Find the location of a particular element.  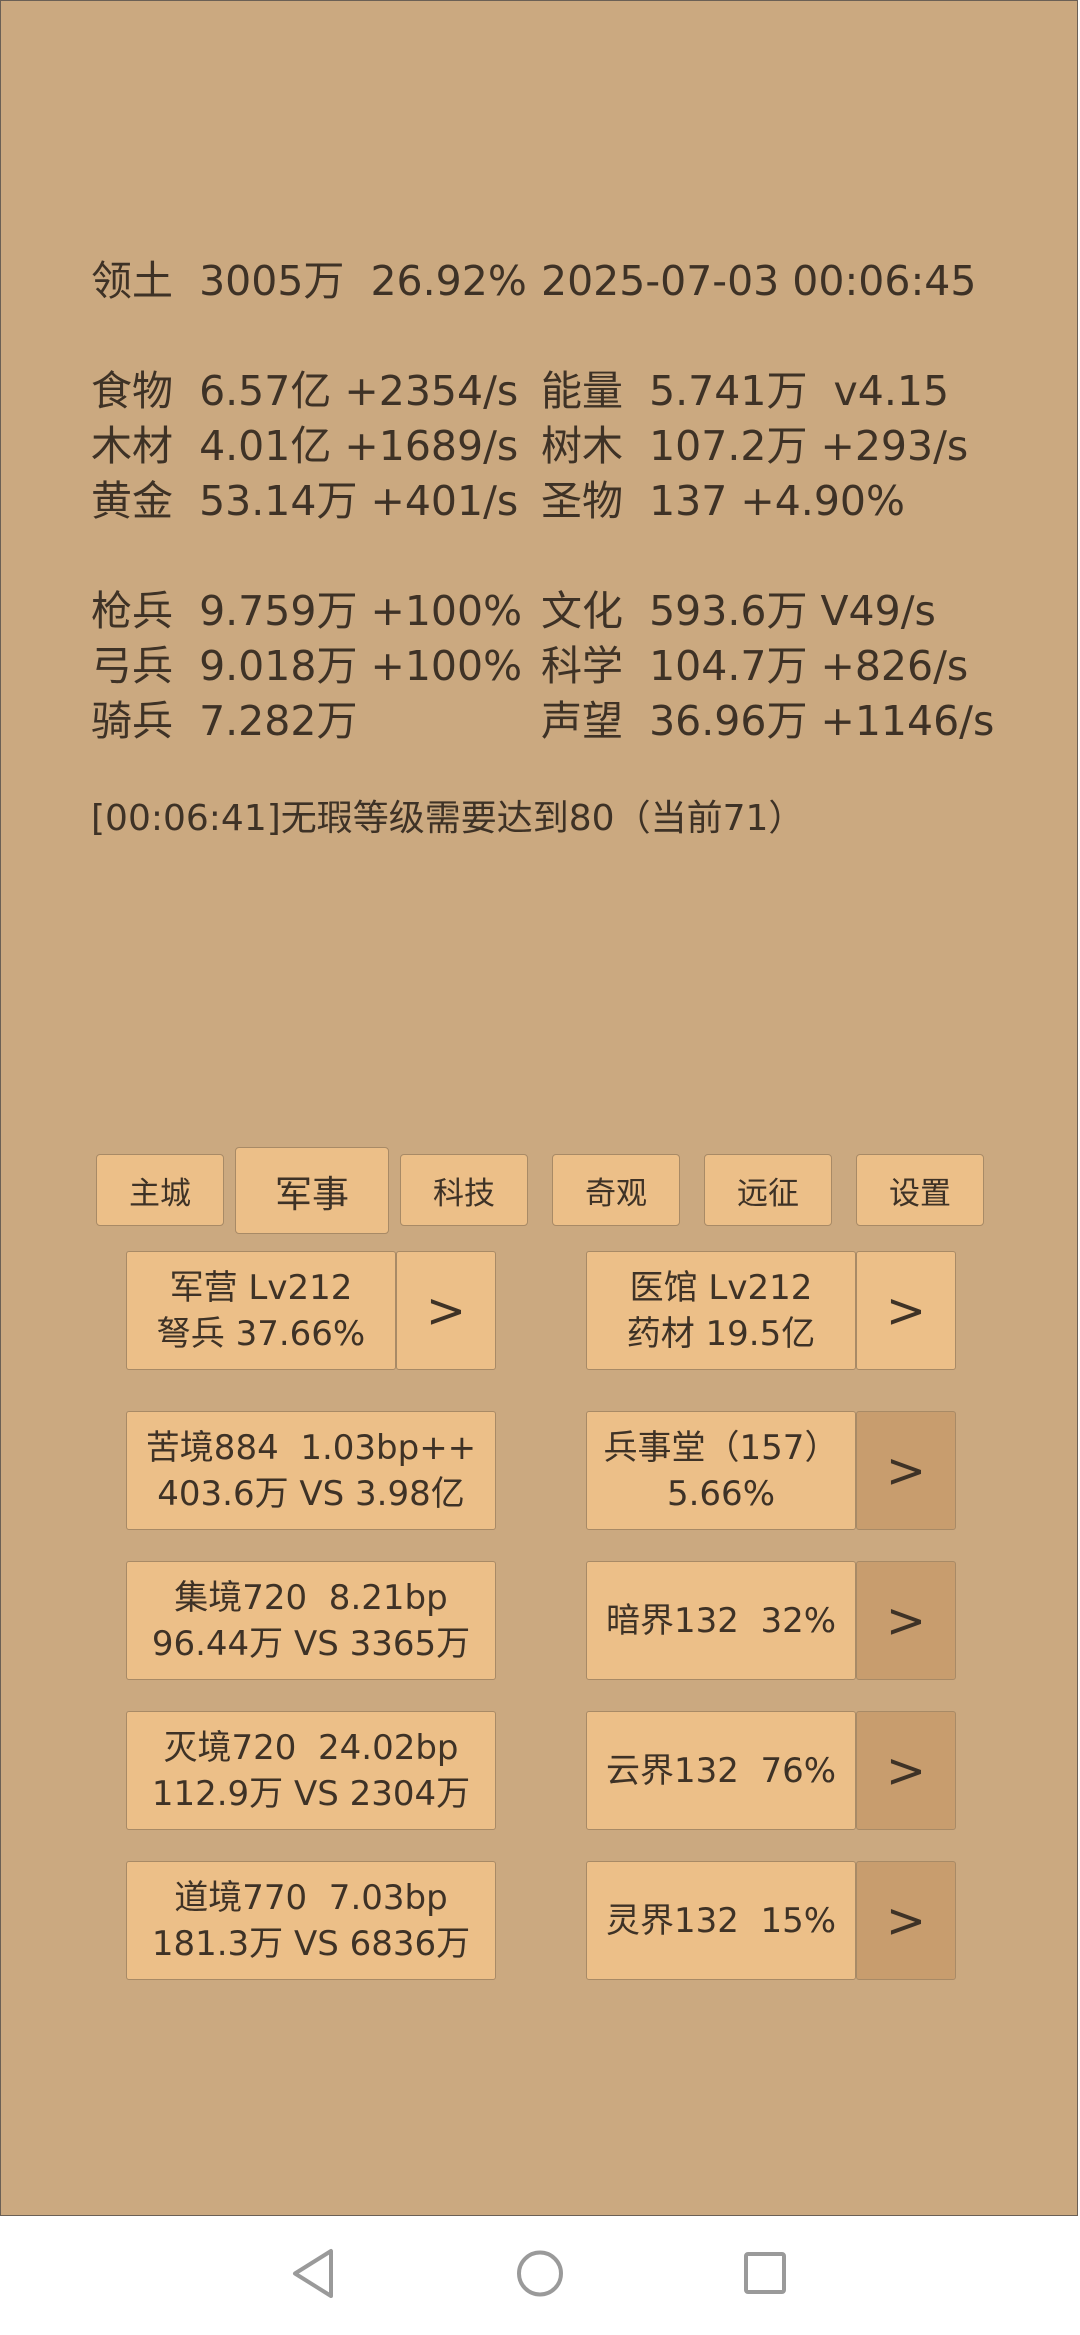

food-stat: 食物 6.57亿 +2354/s is located at coordinates (305, 391).